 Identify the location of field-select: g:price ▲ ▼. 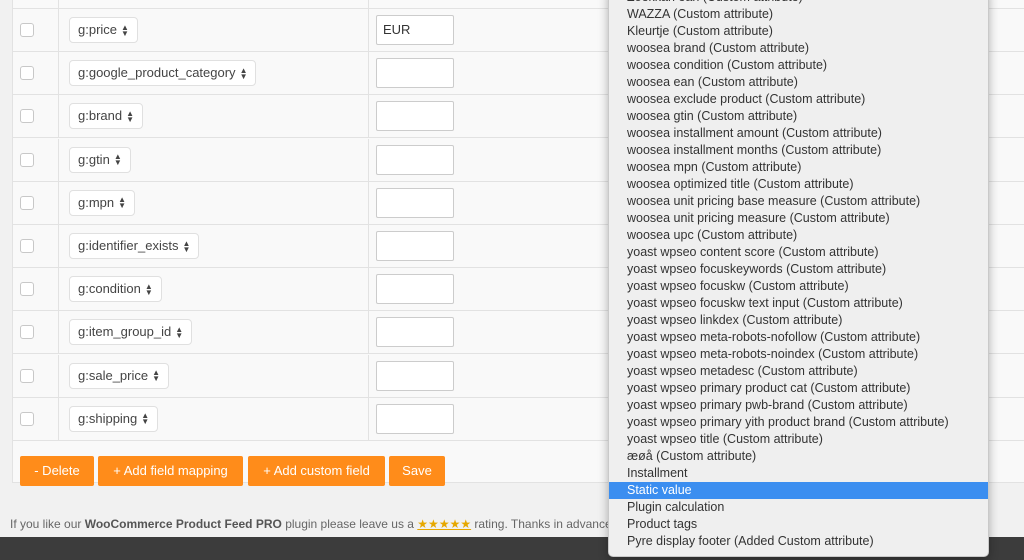
(103, 30).